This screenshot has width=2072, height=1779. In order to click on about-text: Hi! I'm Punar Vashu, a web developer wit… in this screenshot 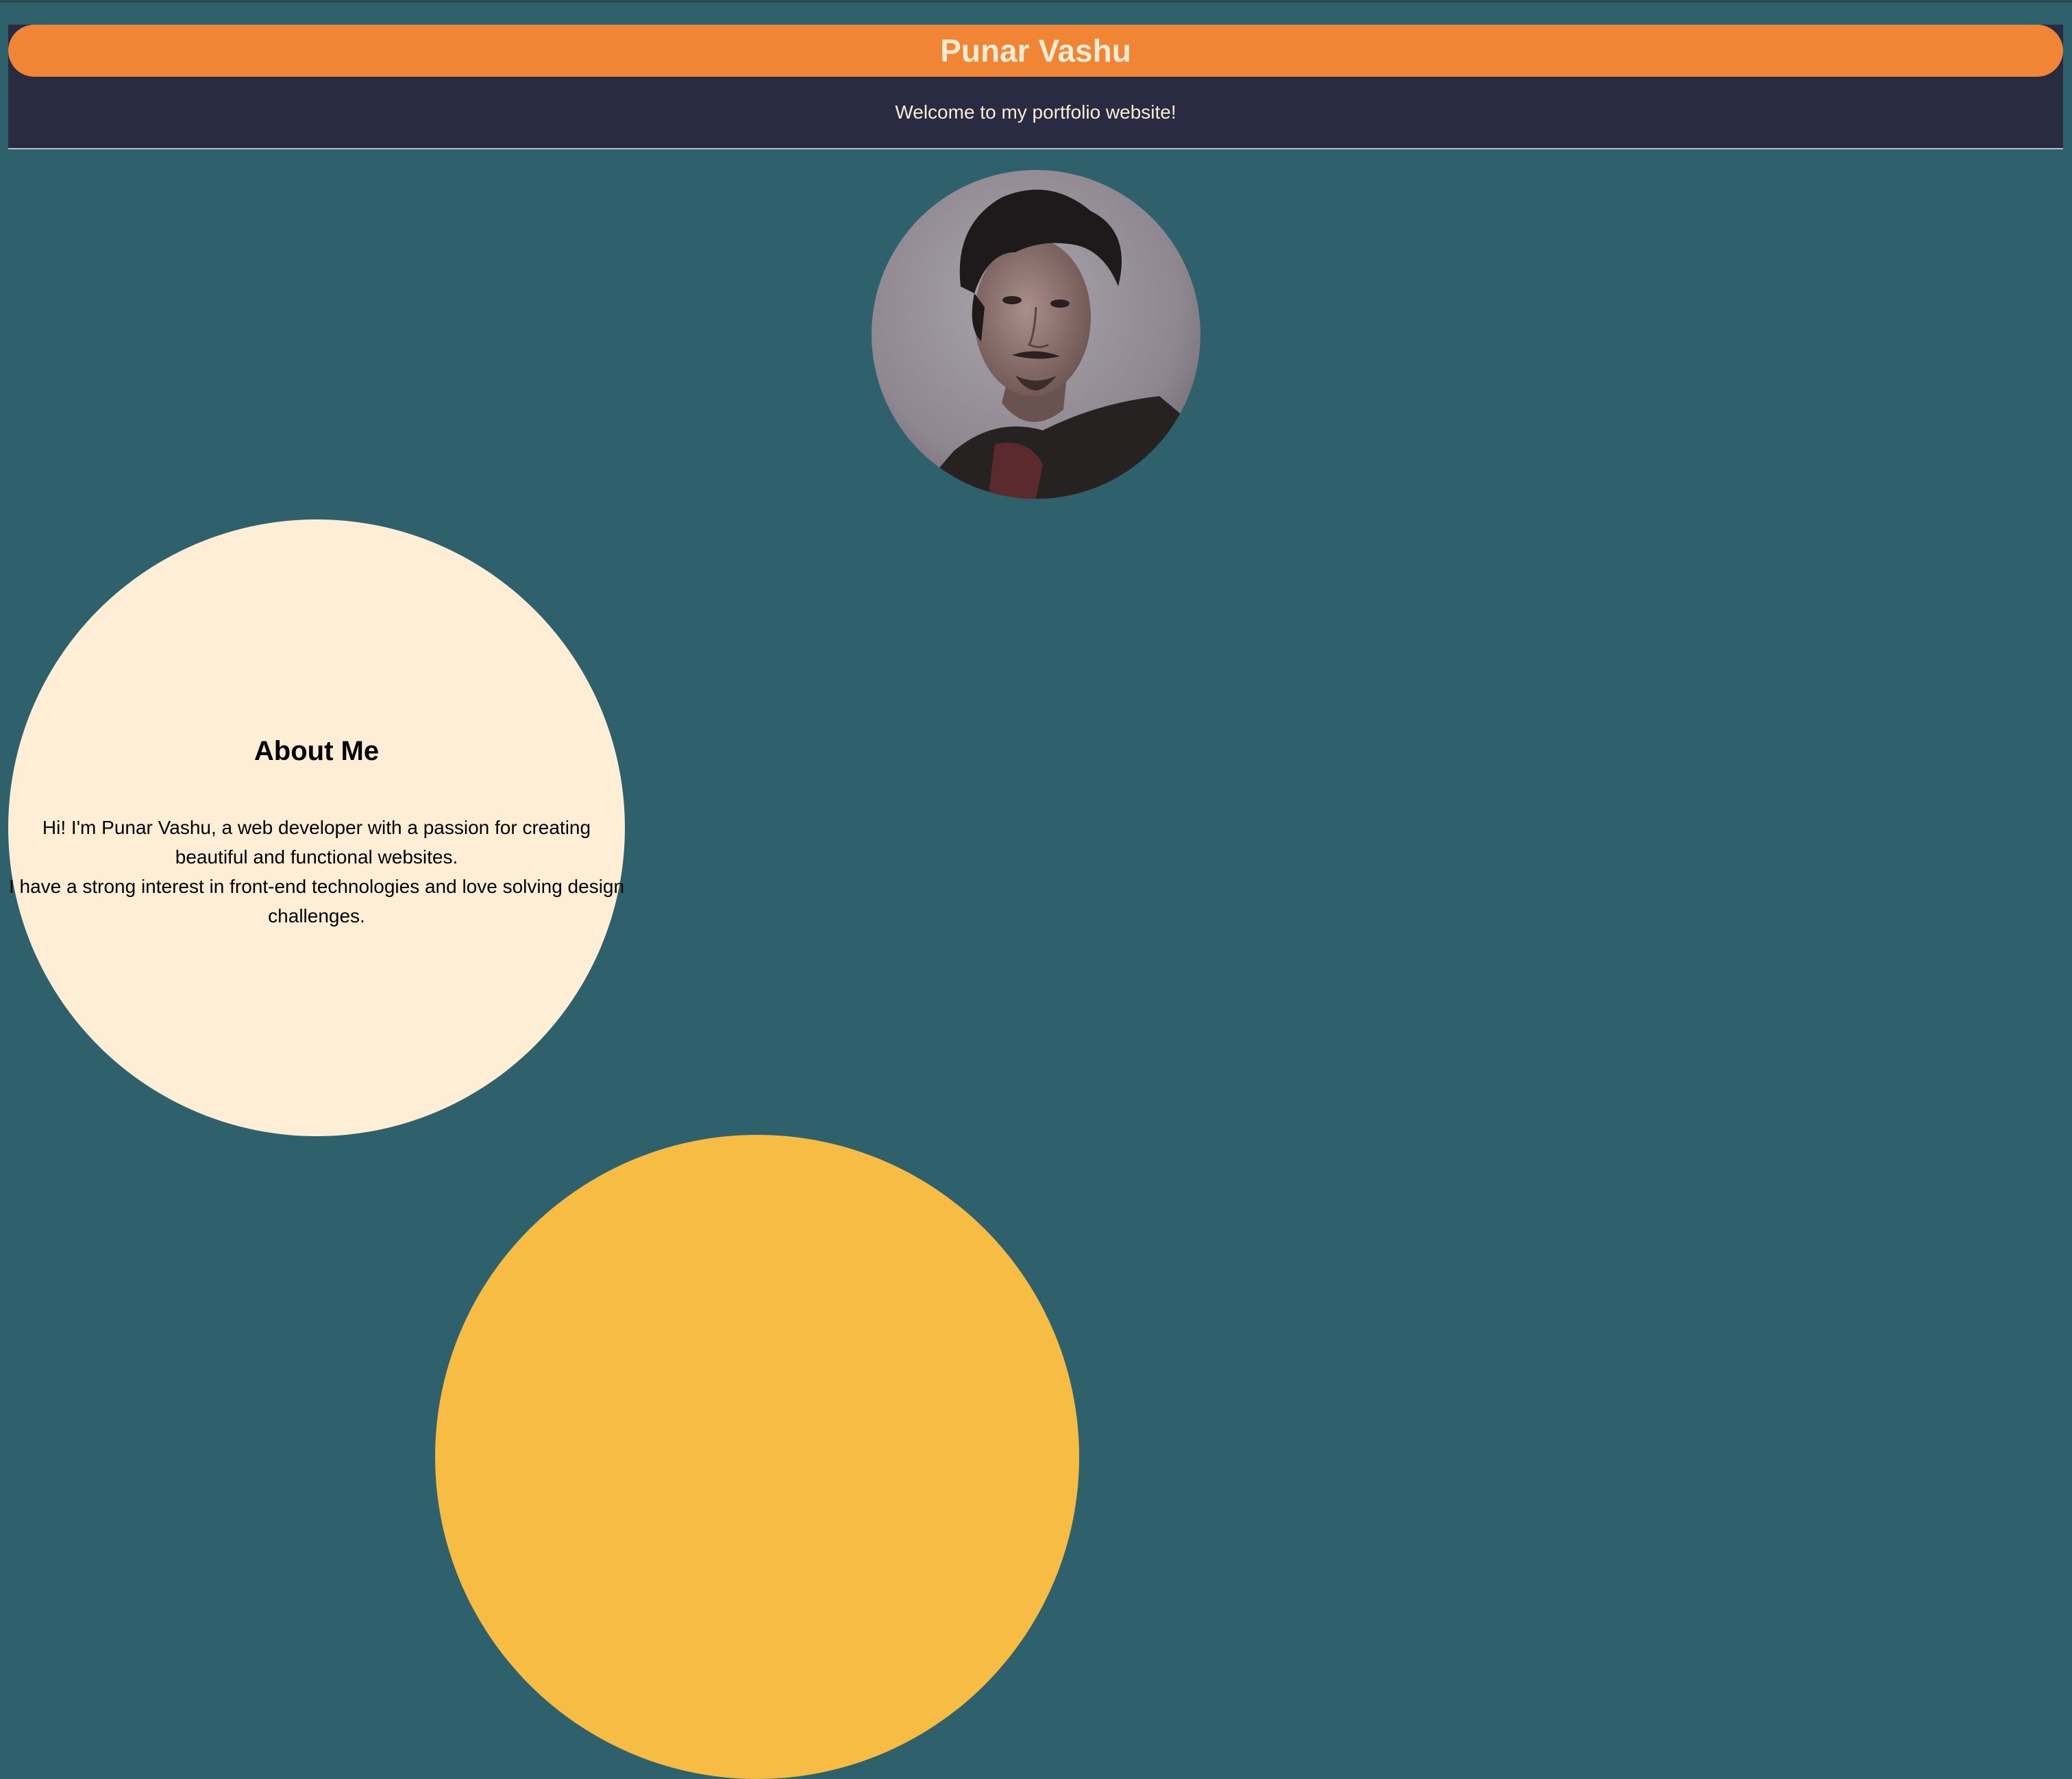, I will do `click(316, 872)`.